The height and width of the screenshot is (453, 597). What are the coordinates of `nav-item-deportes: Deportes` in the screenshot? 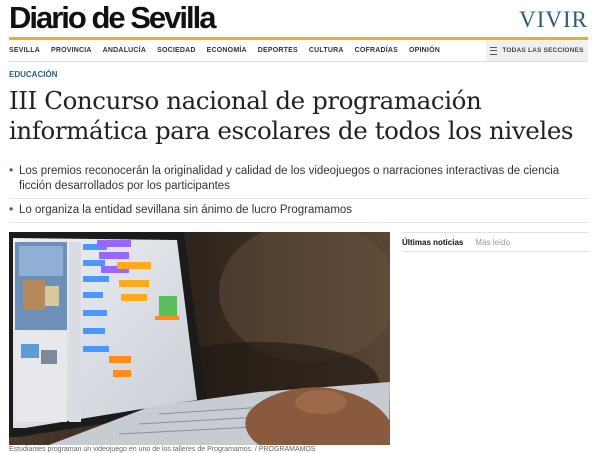 It's located at (278, 50).